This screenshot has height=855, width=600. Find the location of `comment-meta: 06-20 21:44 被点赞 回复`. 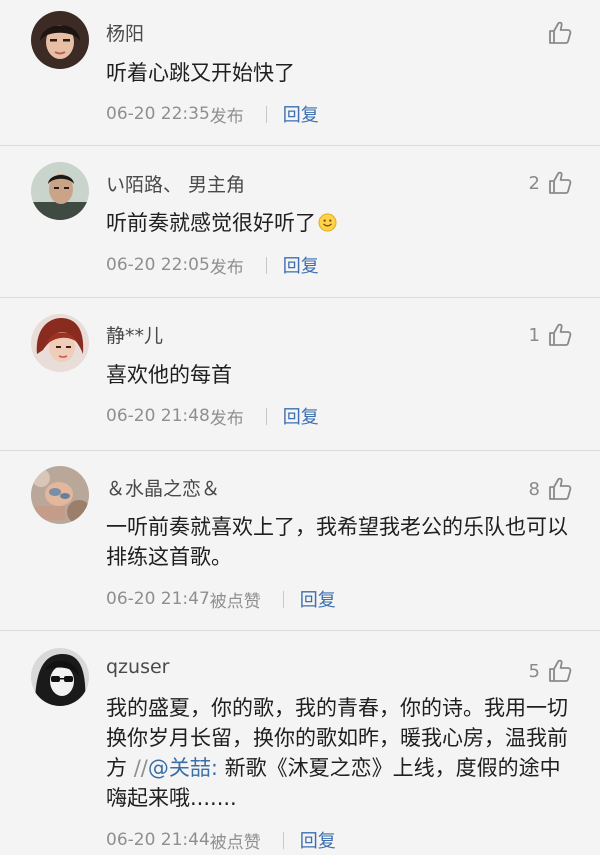

comment-meta: 06-20 21:44 被点赞 回复 is located at coordinates (221, 840).